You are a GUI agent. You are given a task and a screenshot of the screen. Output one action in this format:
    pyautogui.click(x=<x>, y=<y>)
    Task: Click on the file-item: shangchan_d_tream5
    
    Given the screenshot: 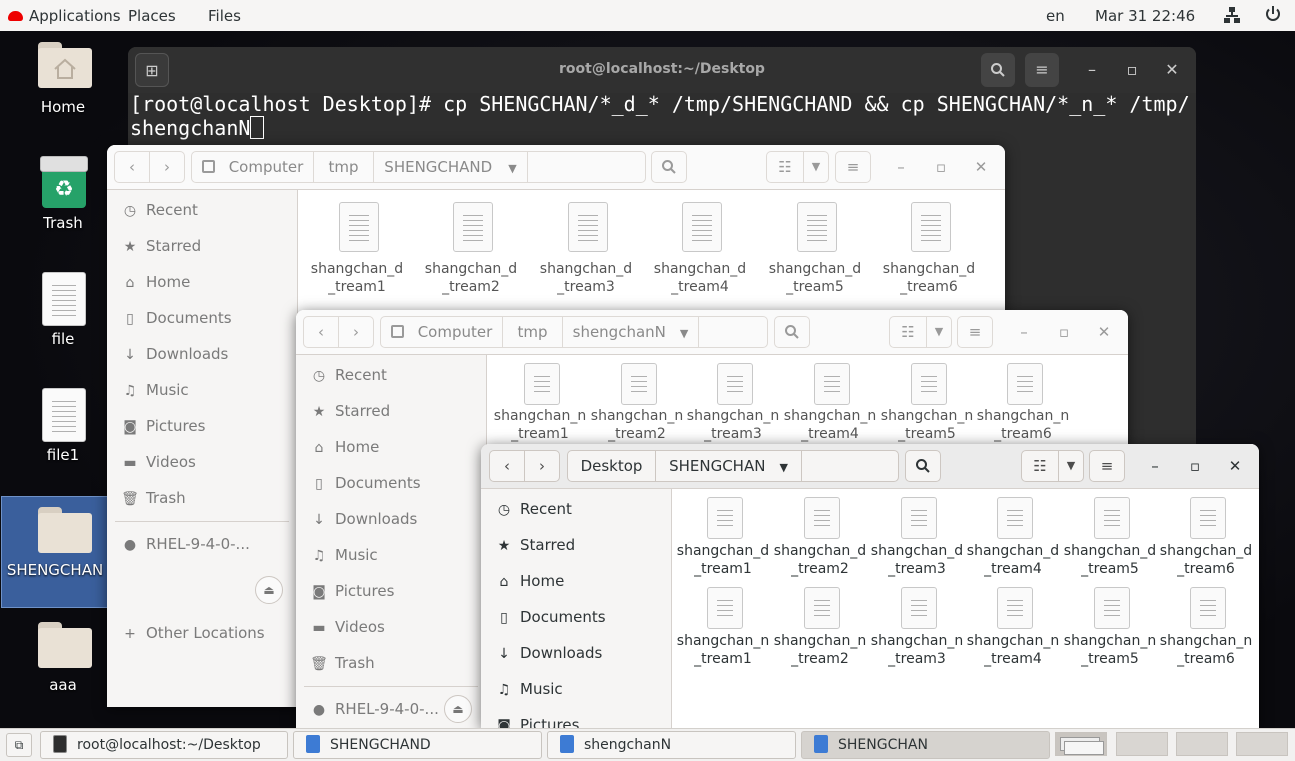 What is the action you would take?
    pyautogui.click(x=815, y=248)
    